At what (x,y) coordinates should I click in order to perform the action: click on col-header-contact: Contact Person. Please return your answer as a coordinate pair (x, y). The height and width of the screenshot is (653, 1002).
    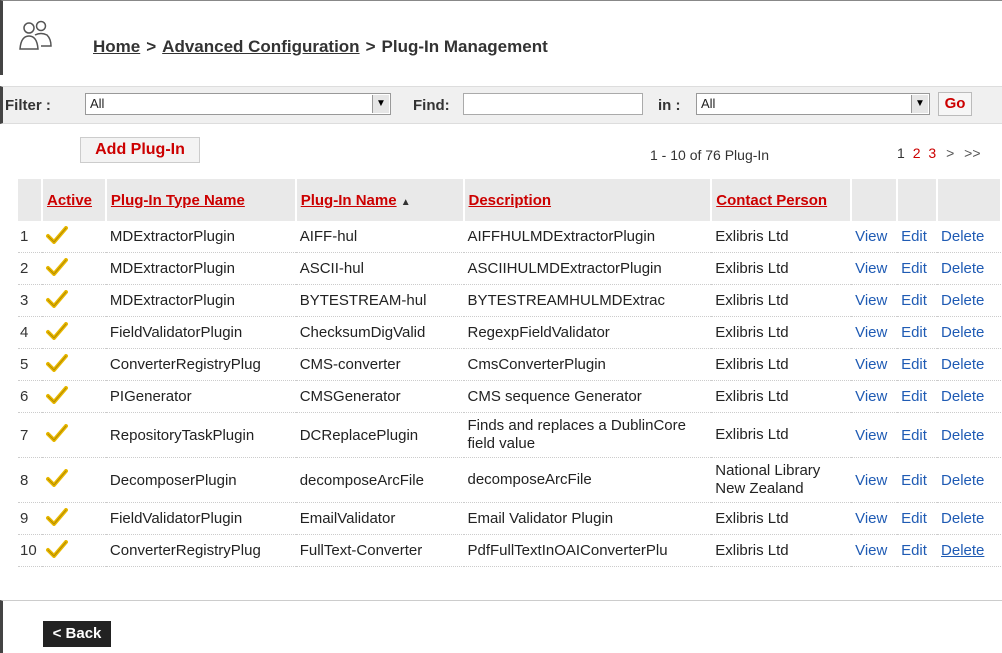
    Looking at the image, I should click on (782, 200).